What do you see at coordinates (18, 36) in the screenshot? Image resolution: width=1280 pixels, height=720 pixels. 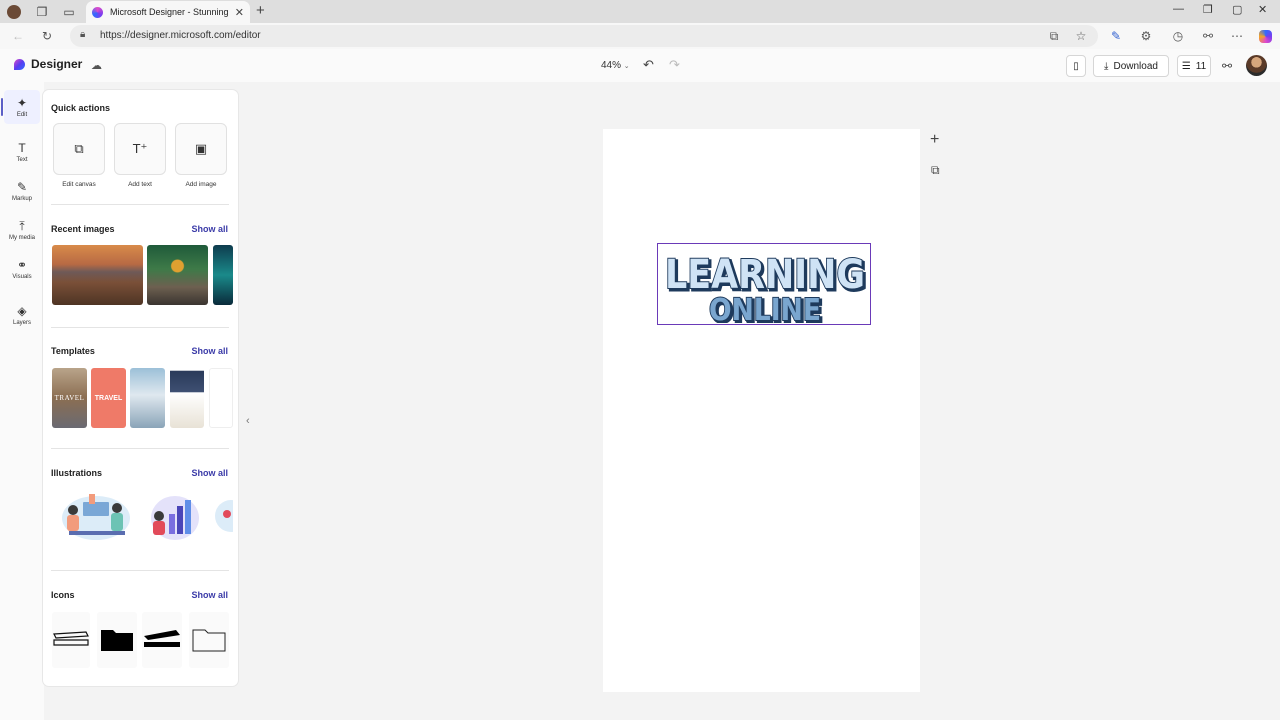 I see `back-icon: ←` at bounding box center [18, 36].